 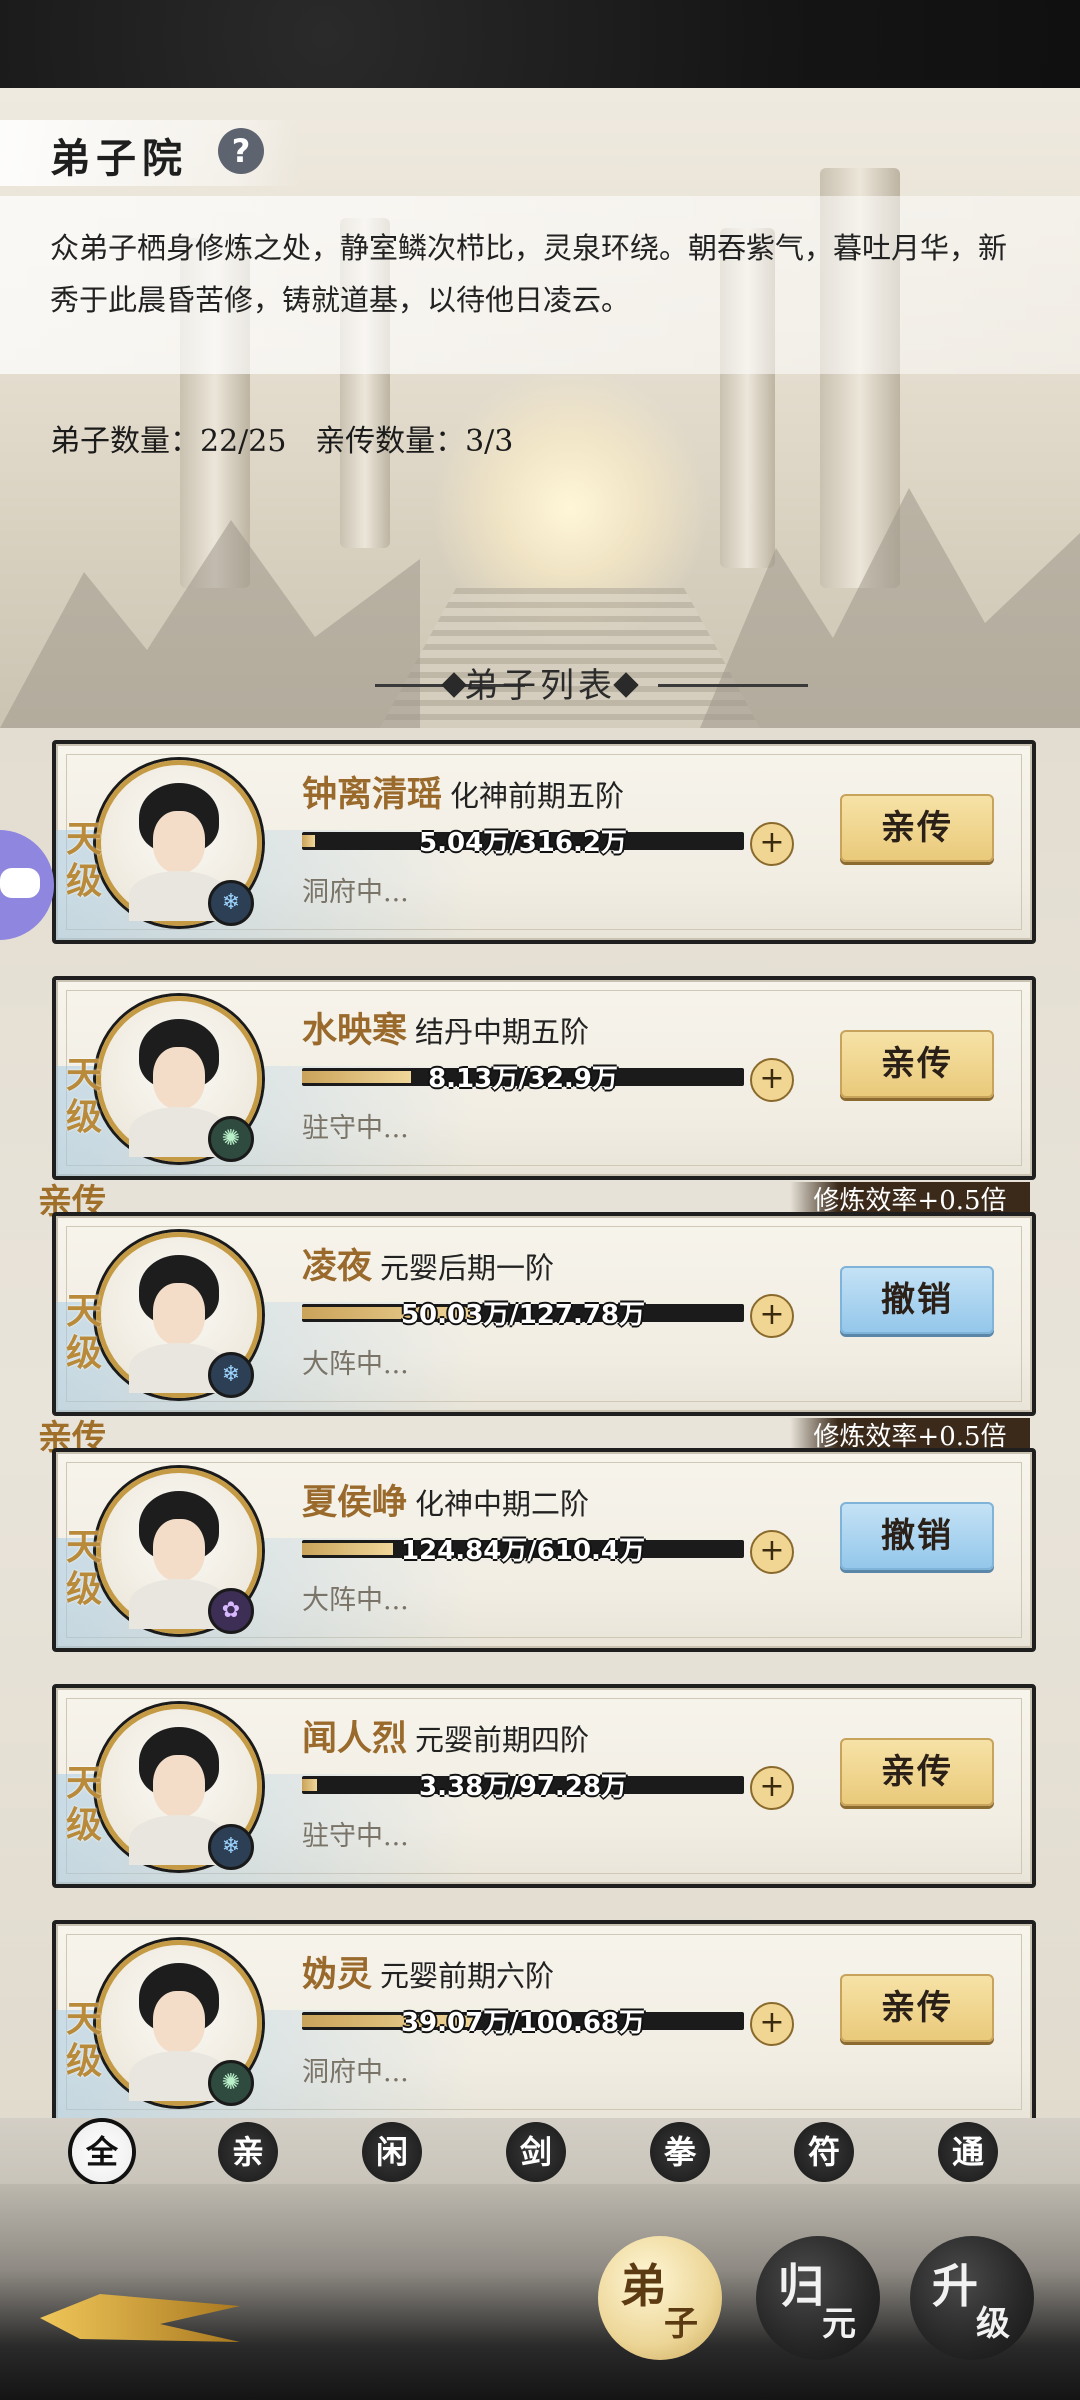 I want to click on filter-tab: 全, so click(x=102, y=2152).